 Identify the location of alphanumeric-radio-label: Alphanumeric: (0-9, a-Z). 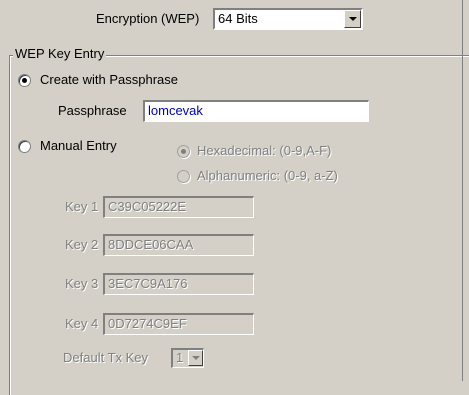
(267, 175).